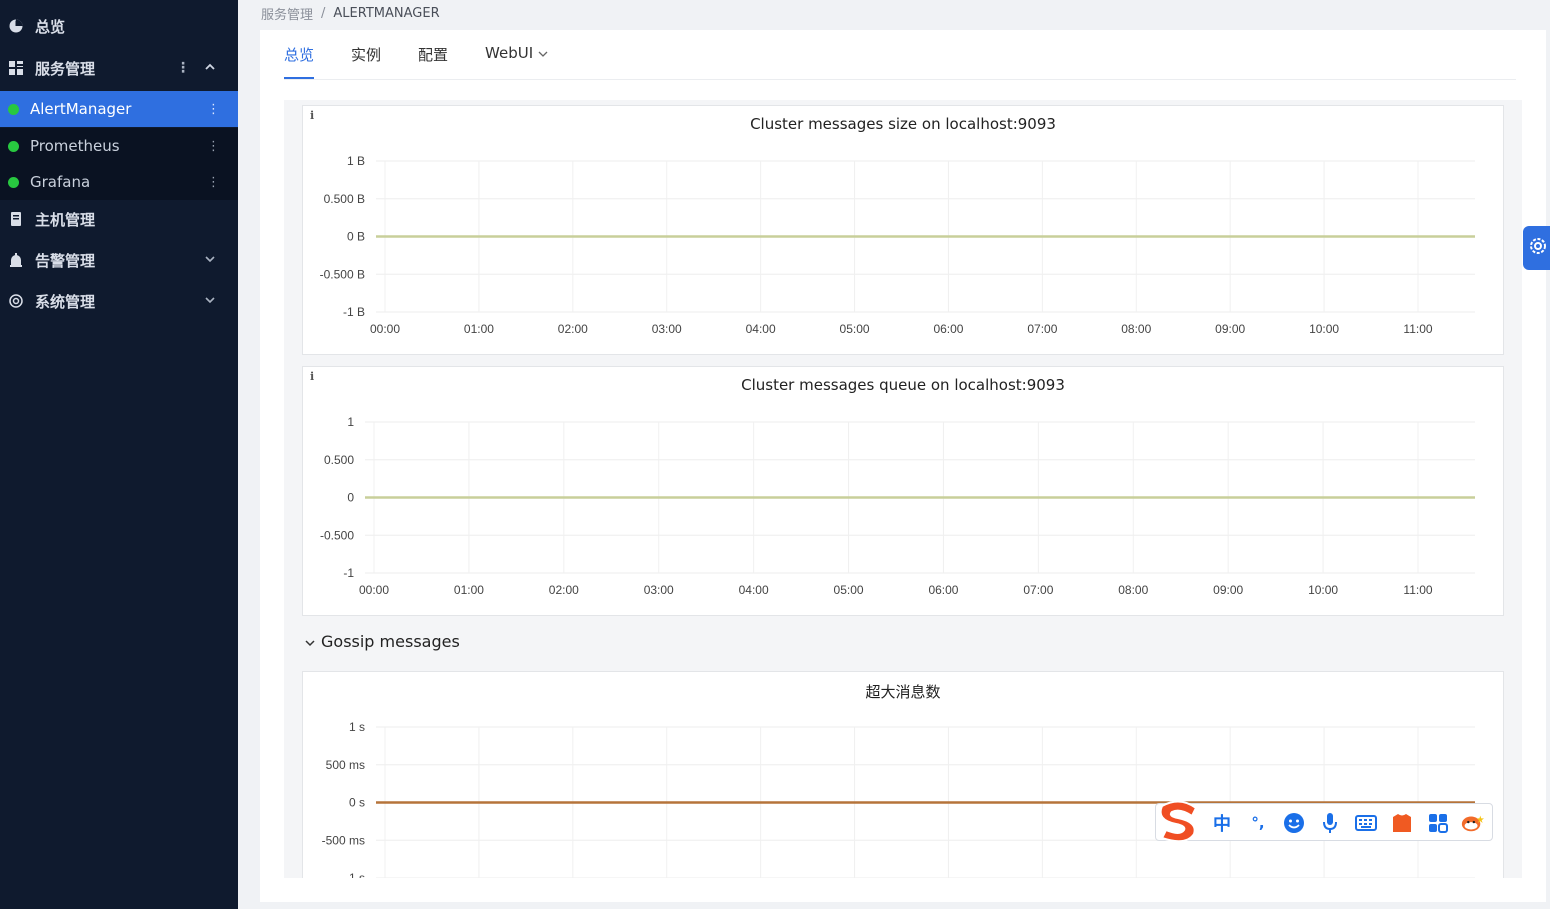  I want to click on tab-bar: 总览 实例 配置 WebUI, so click(434, 54).